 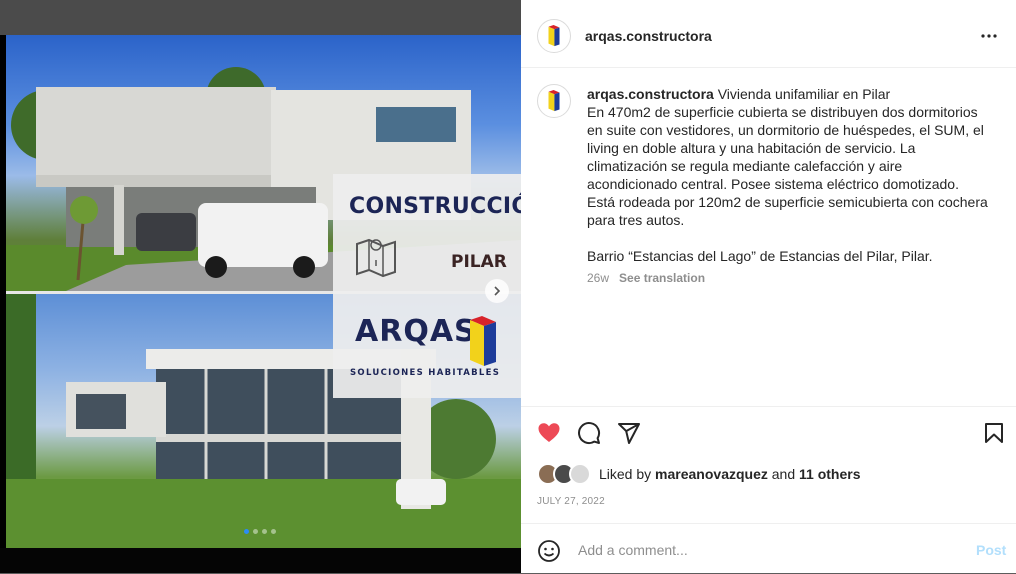 I want to click on comment-bar: Post, so click(x=768, y=548).